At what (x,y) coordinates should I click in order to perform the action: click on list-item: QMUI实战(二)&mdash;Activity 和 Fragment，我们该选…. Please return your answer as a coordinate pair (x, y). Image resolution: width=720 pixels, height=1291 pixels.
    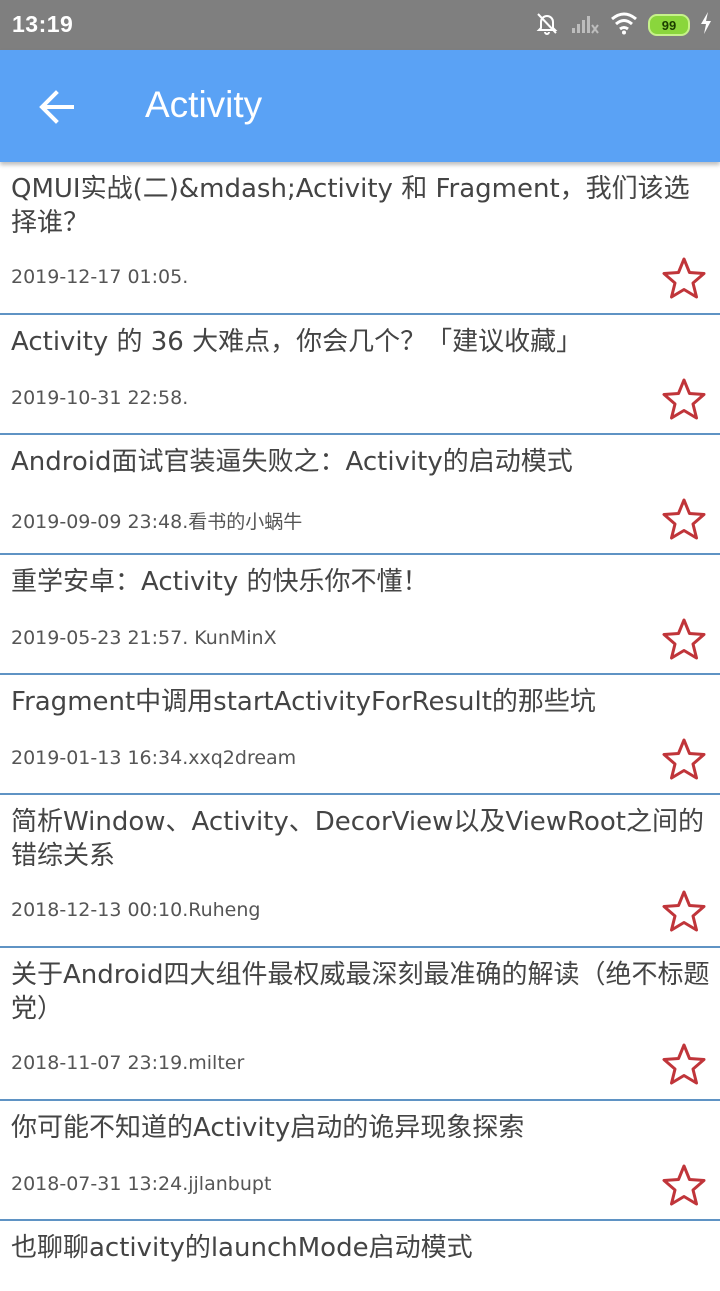
    Looking at the image, I should click on (360, 238).